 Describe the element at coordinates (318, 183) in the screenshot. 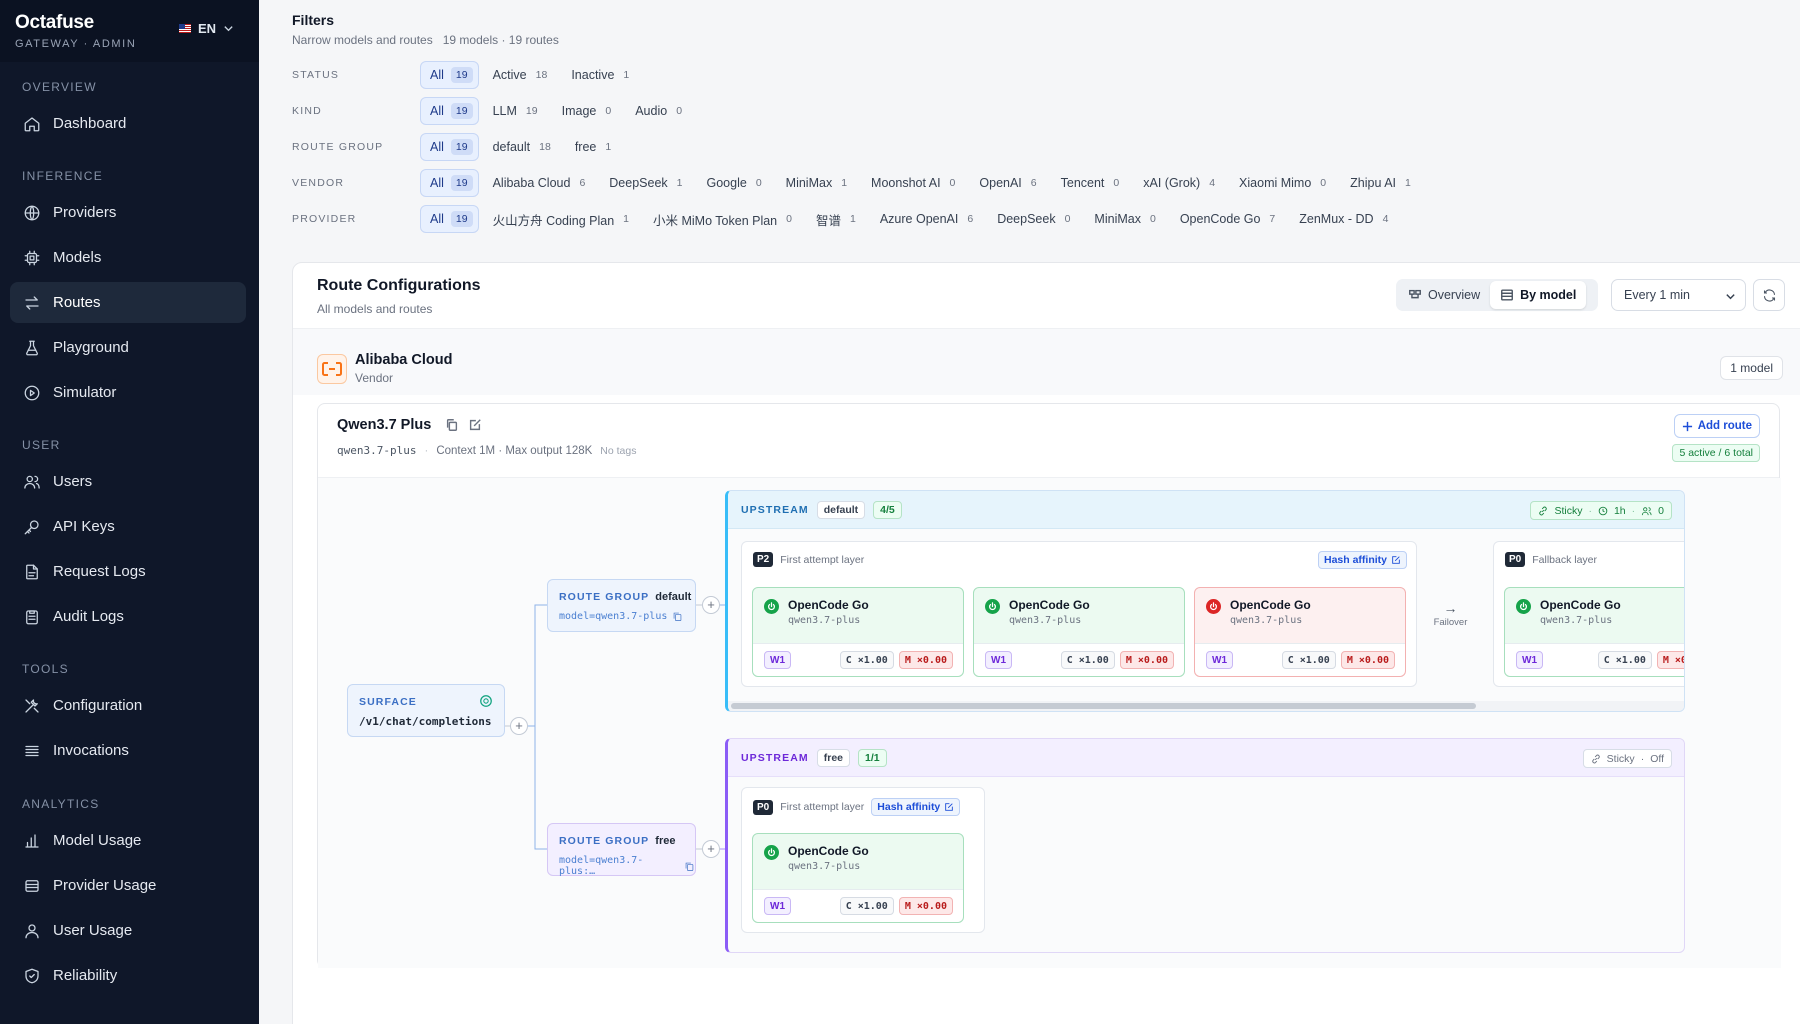

I see `filter-label: VENDOR` at that location.